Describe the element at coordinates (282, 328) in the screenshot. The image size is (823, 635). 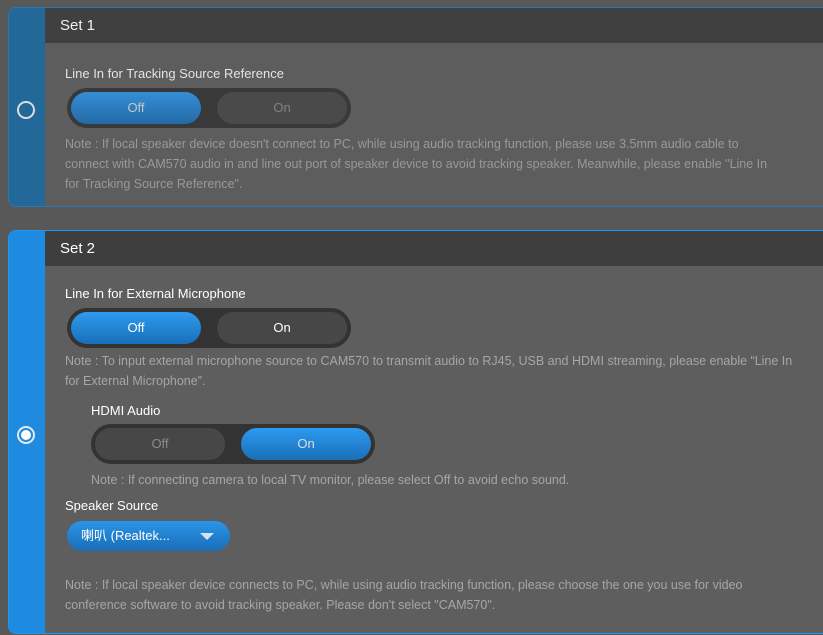
I see `line-in-mic-on-option: On` at that location.